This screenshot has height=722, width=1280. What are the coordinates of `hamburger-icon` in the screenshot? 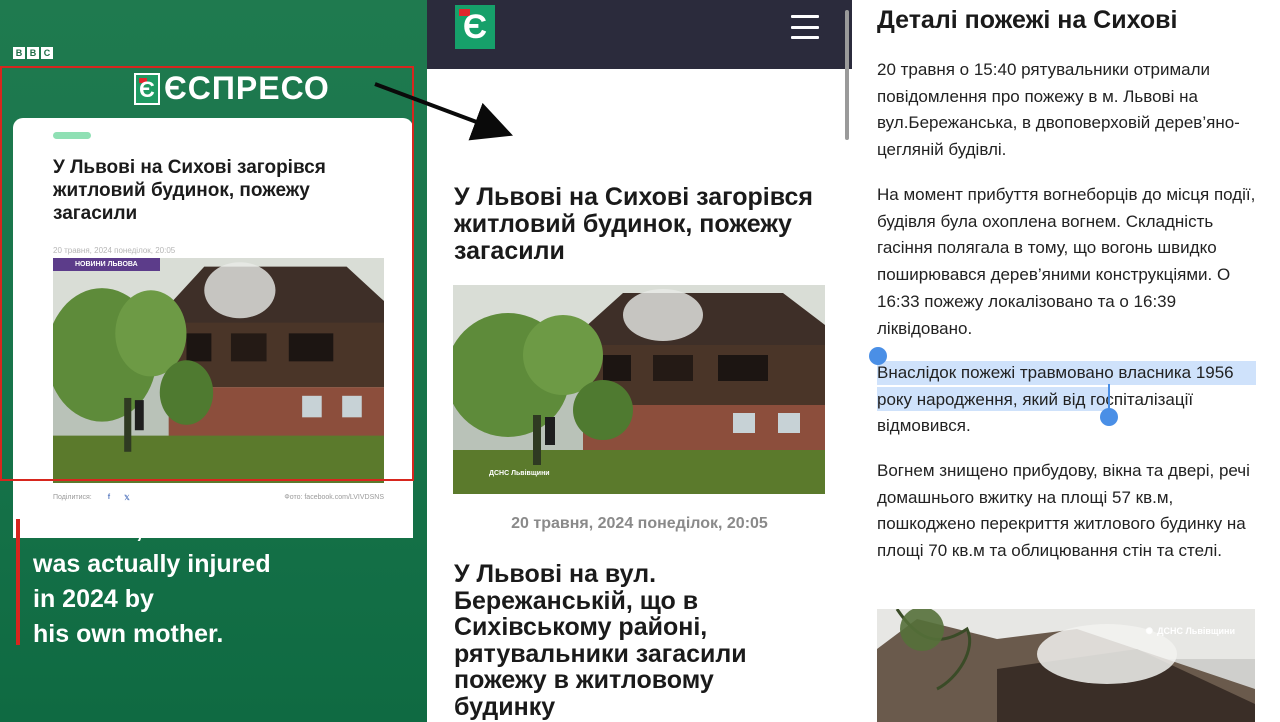 It's located at (805, 27).